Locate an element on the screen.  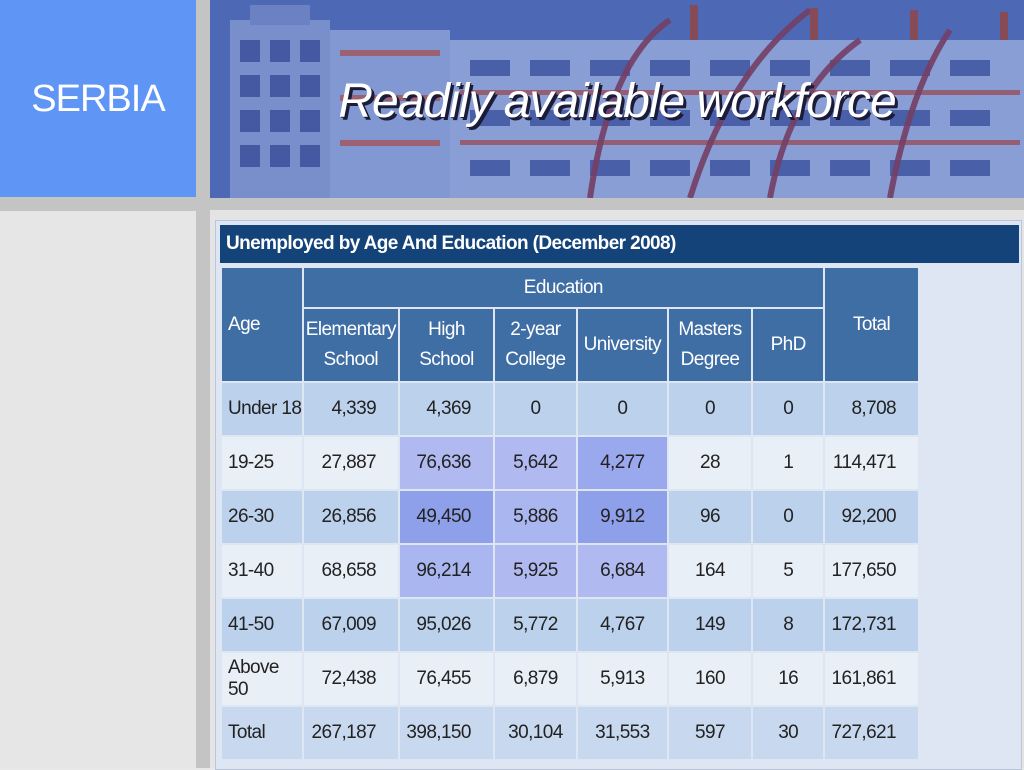
cell-value: 9,912 is located at coordinates (622, 517).